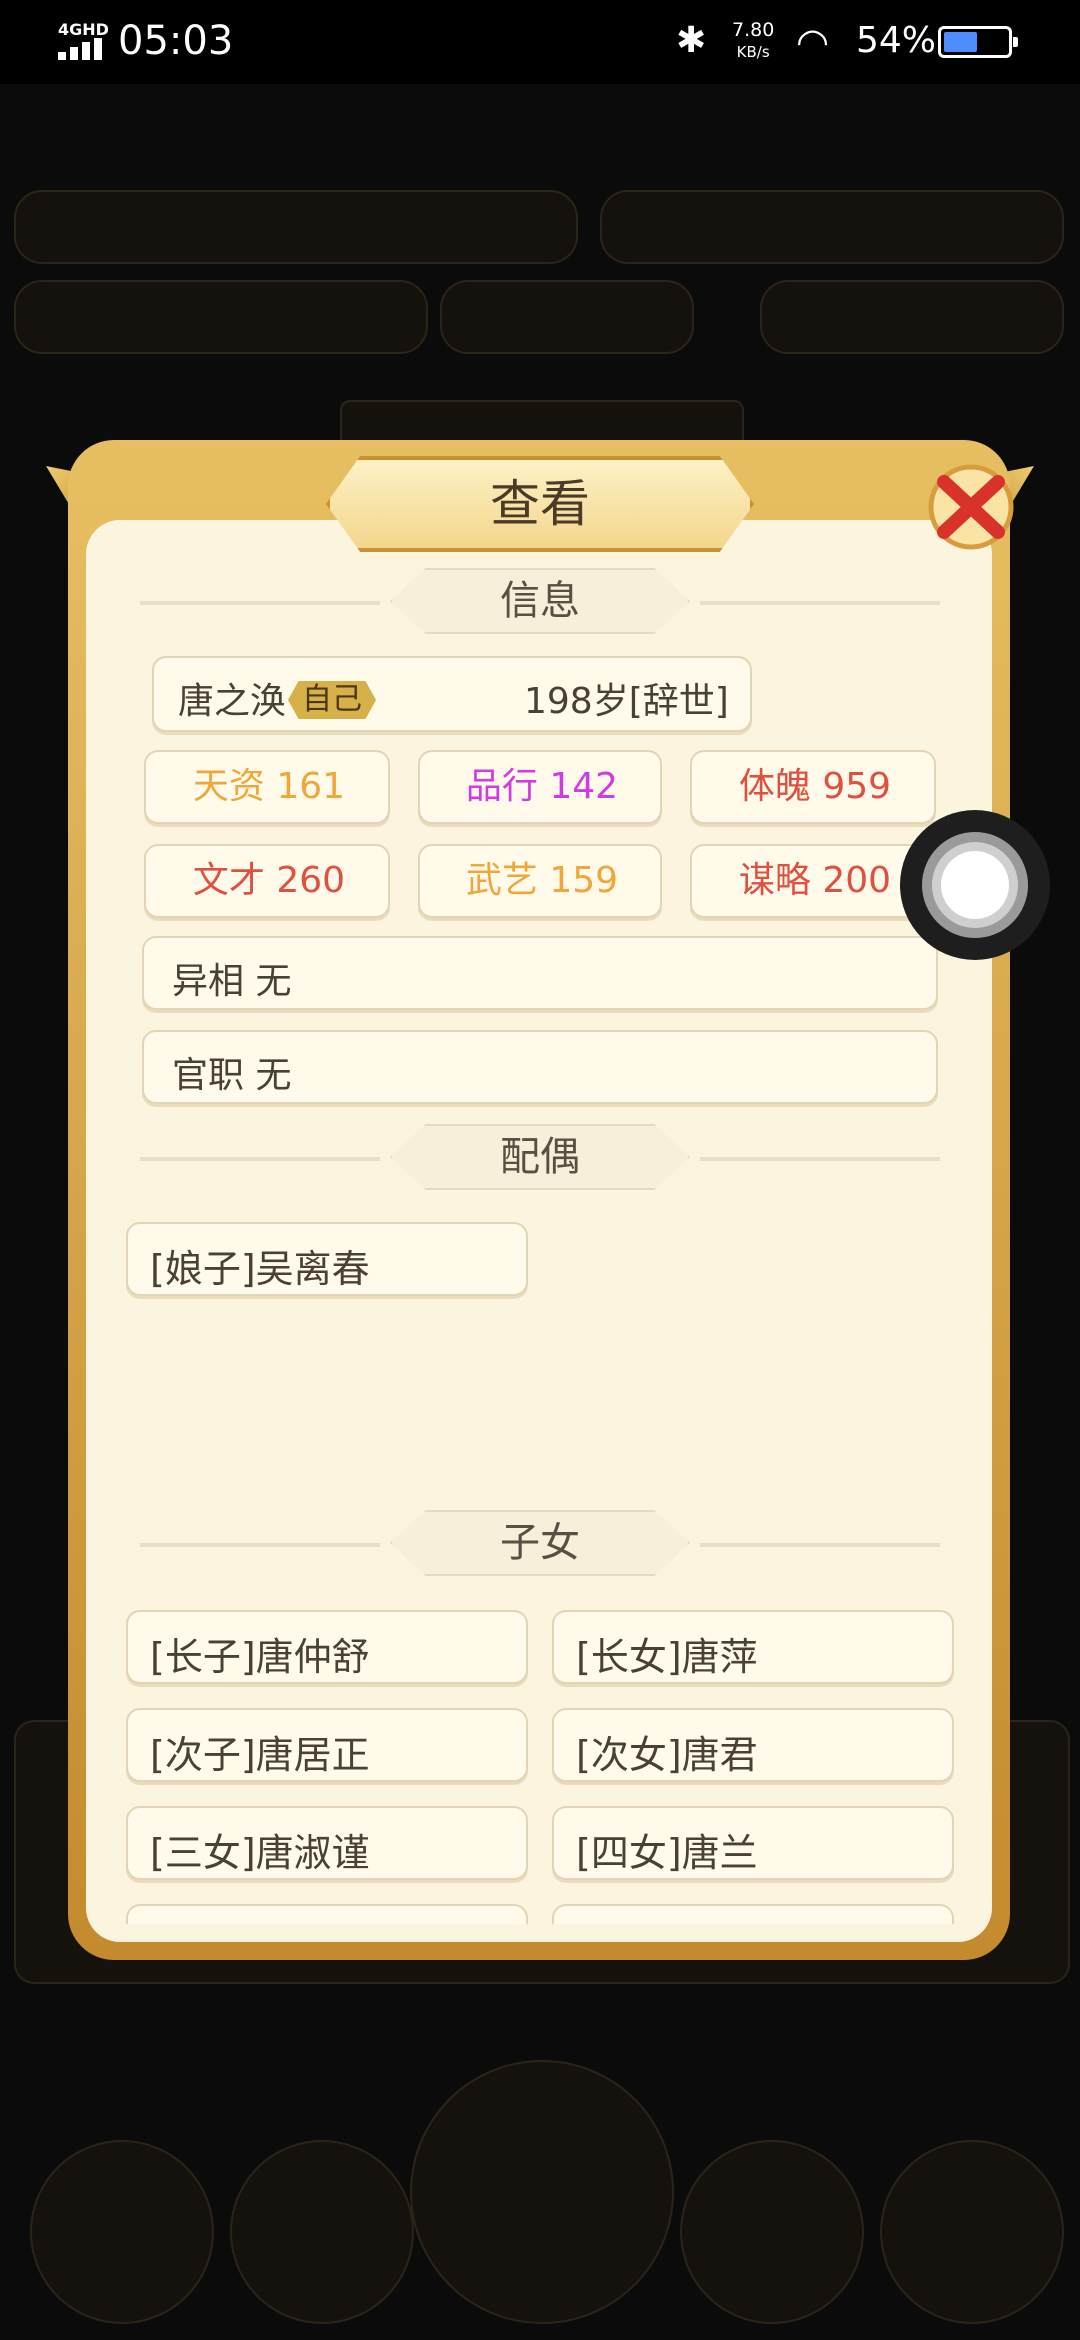 The image size is (1080, 2340). I want to click on child-name: [长子]唐仲舒, so click(260, 1657).